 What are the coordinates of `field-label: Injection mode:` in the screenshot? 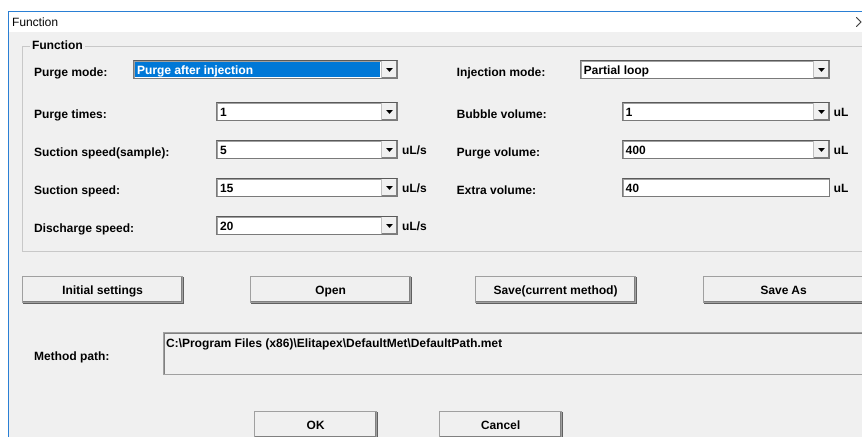 It's located at (501, 71).